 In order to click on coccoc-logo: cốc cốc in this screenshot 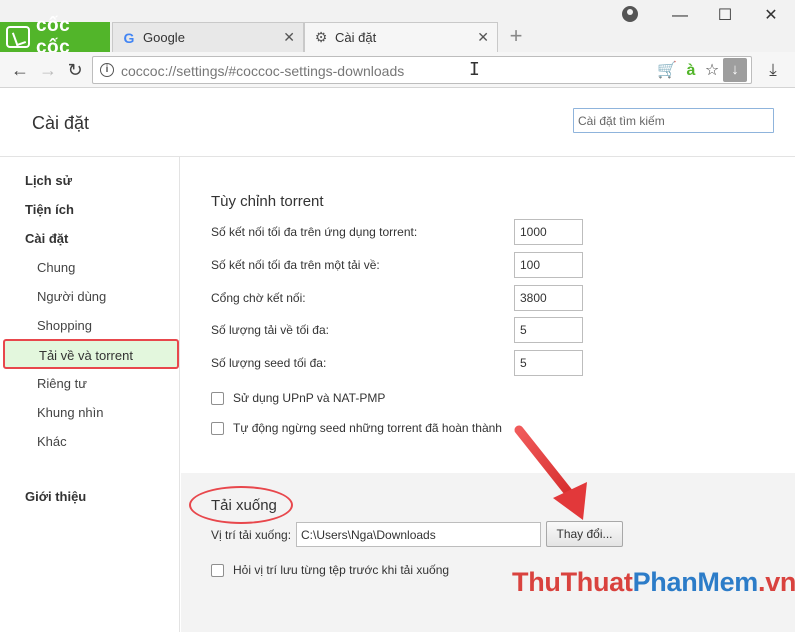, I will do `click(55, 36)`.